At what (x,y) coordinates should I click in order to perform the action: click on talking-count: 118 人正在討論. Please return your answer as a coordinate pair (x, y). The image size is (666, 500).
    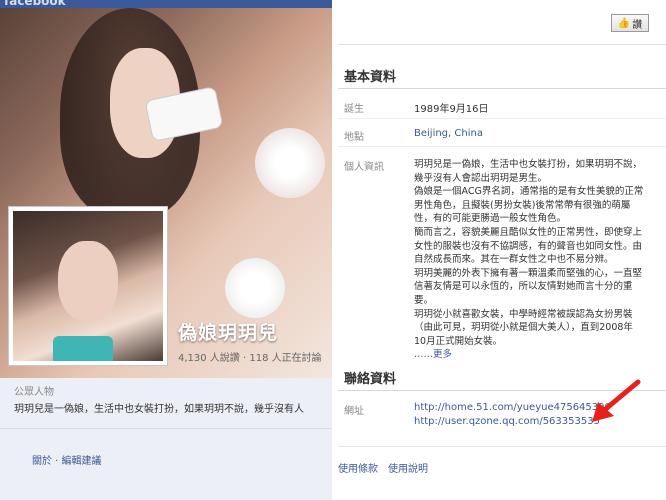
    Looking at the image, I should click on (285, 358).